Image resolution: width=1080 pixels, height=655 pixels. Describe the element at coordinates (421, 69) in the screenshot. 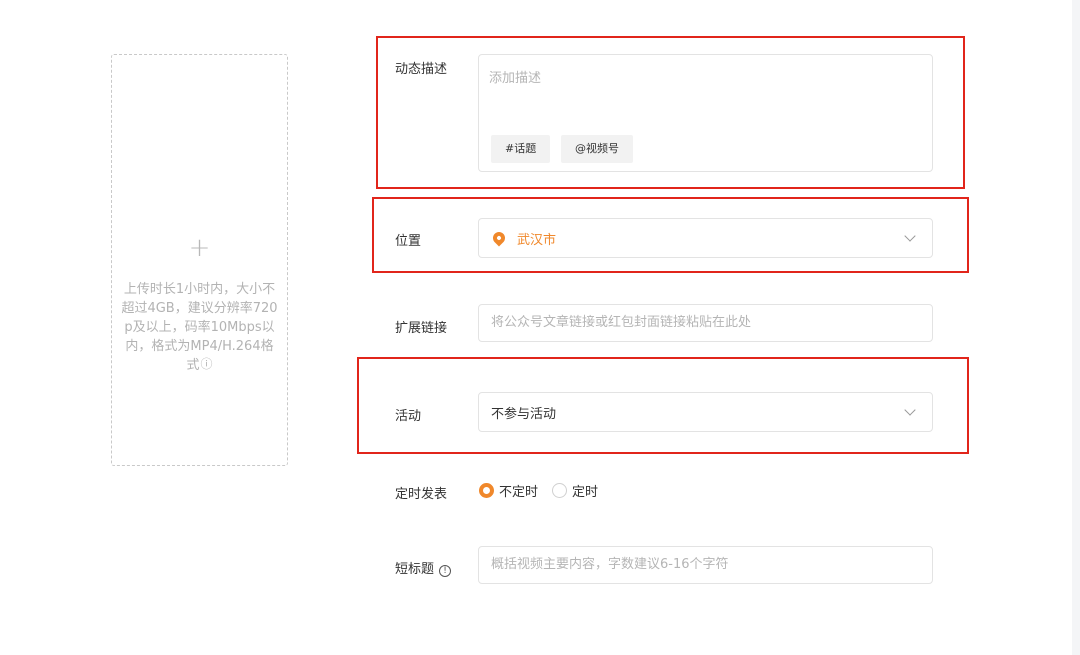

I see `description-label: 动态描述` at that location.